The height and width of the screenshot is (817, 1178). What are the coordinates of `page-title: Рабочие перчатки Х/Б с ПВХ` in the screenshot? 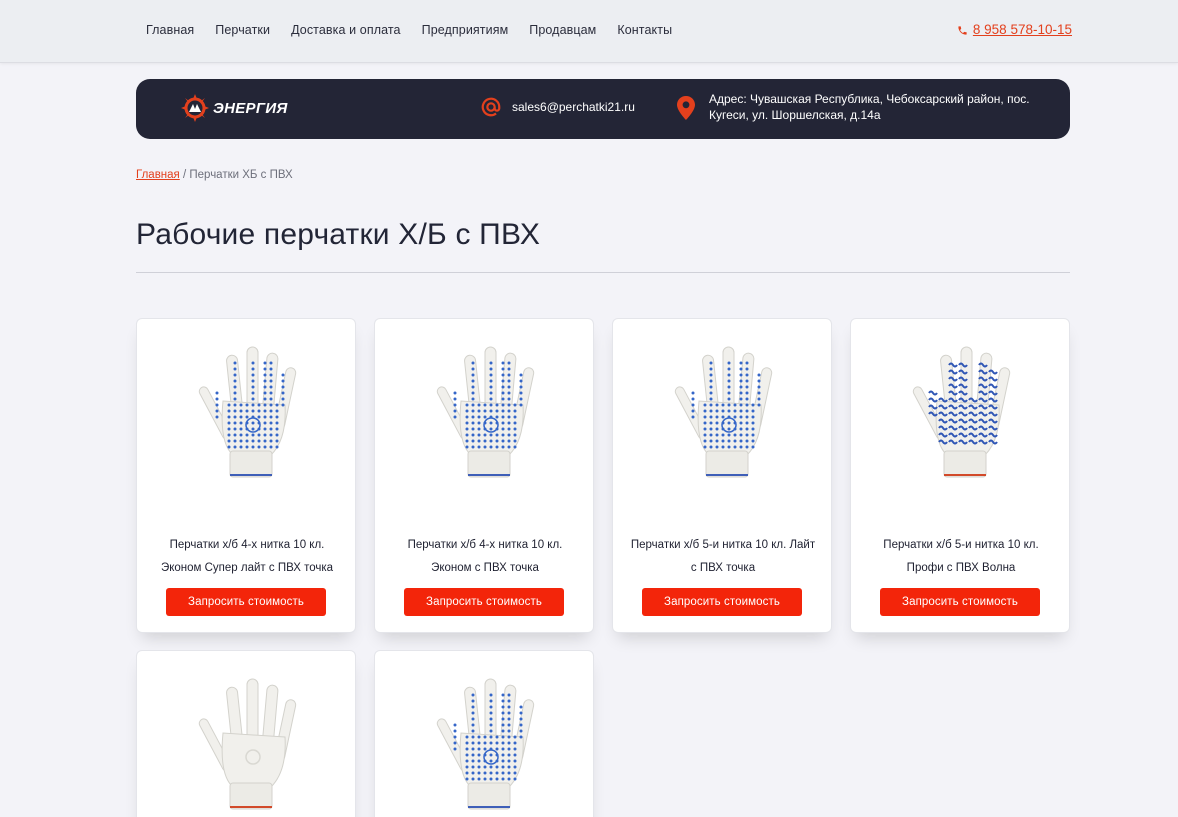 It's located at (338, 234).